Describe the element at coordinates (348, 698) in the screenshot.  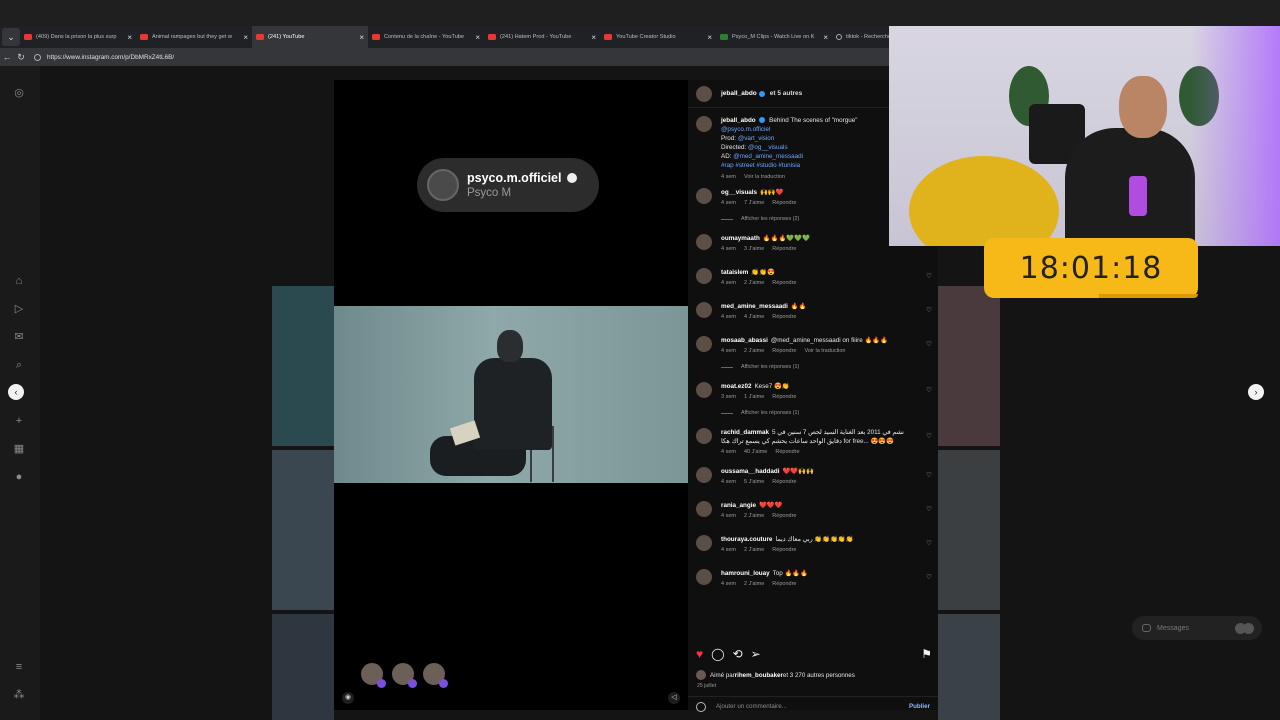
I see `tagged-people-icon: ◉` at that location.